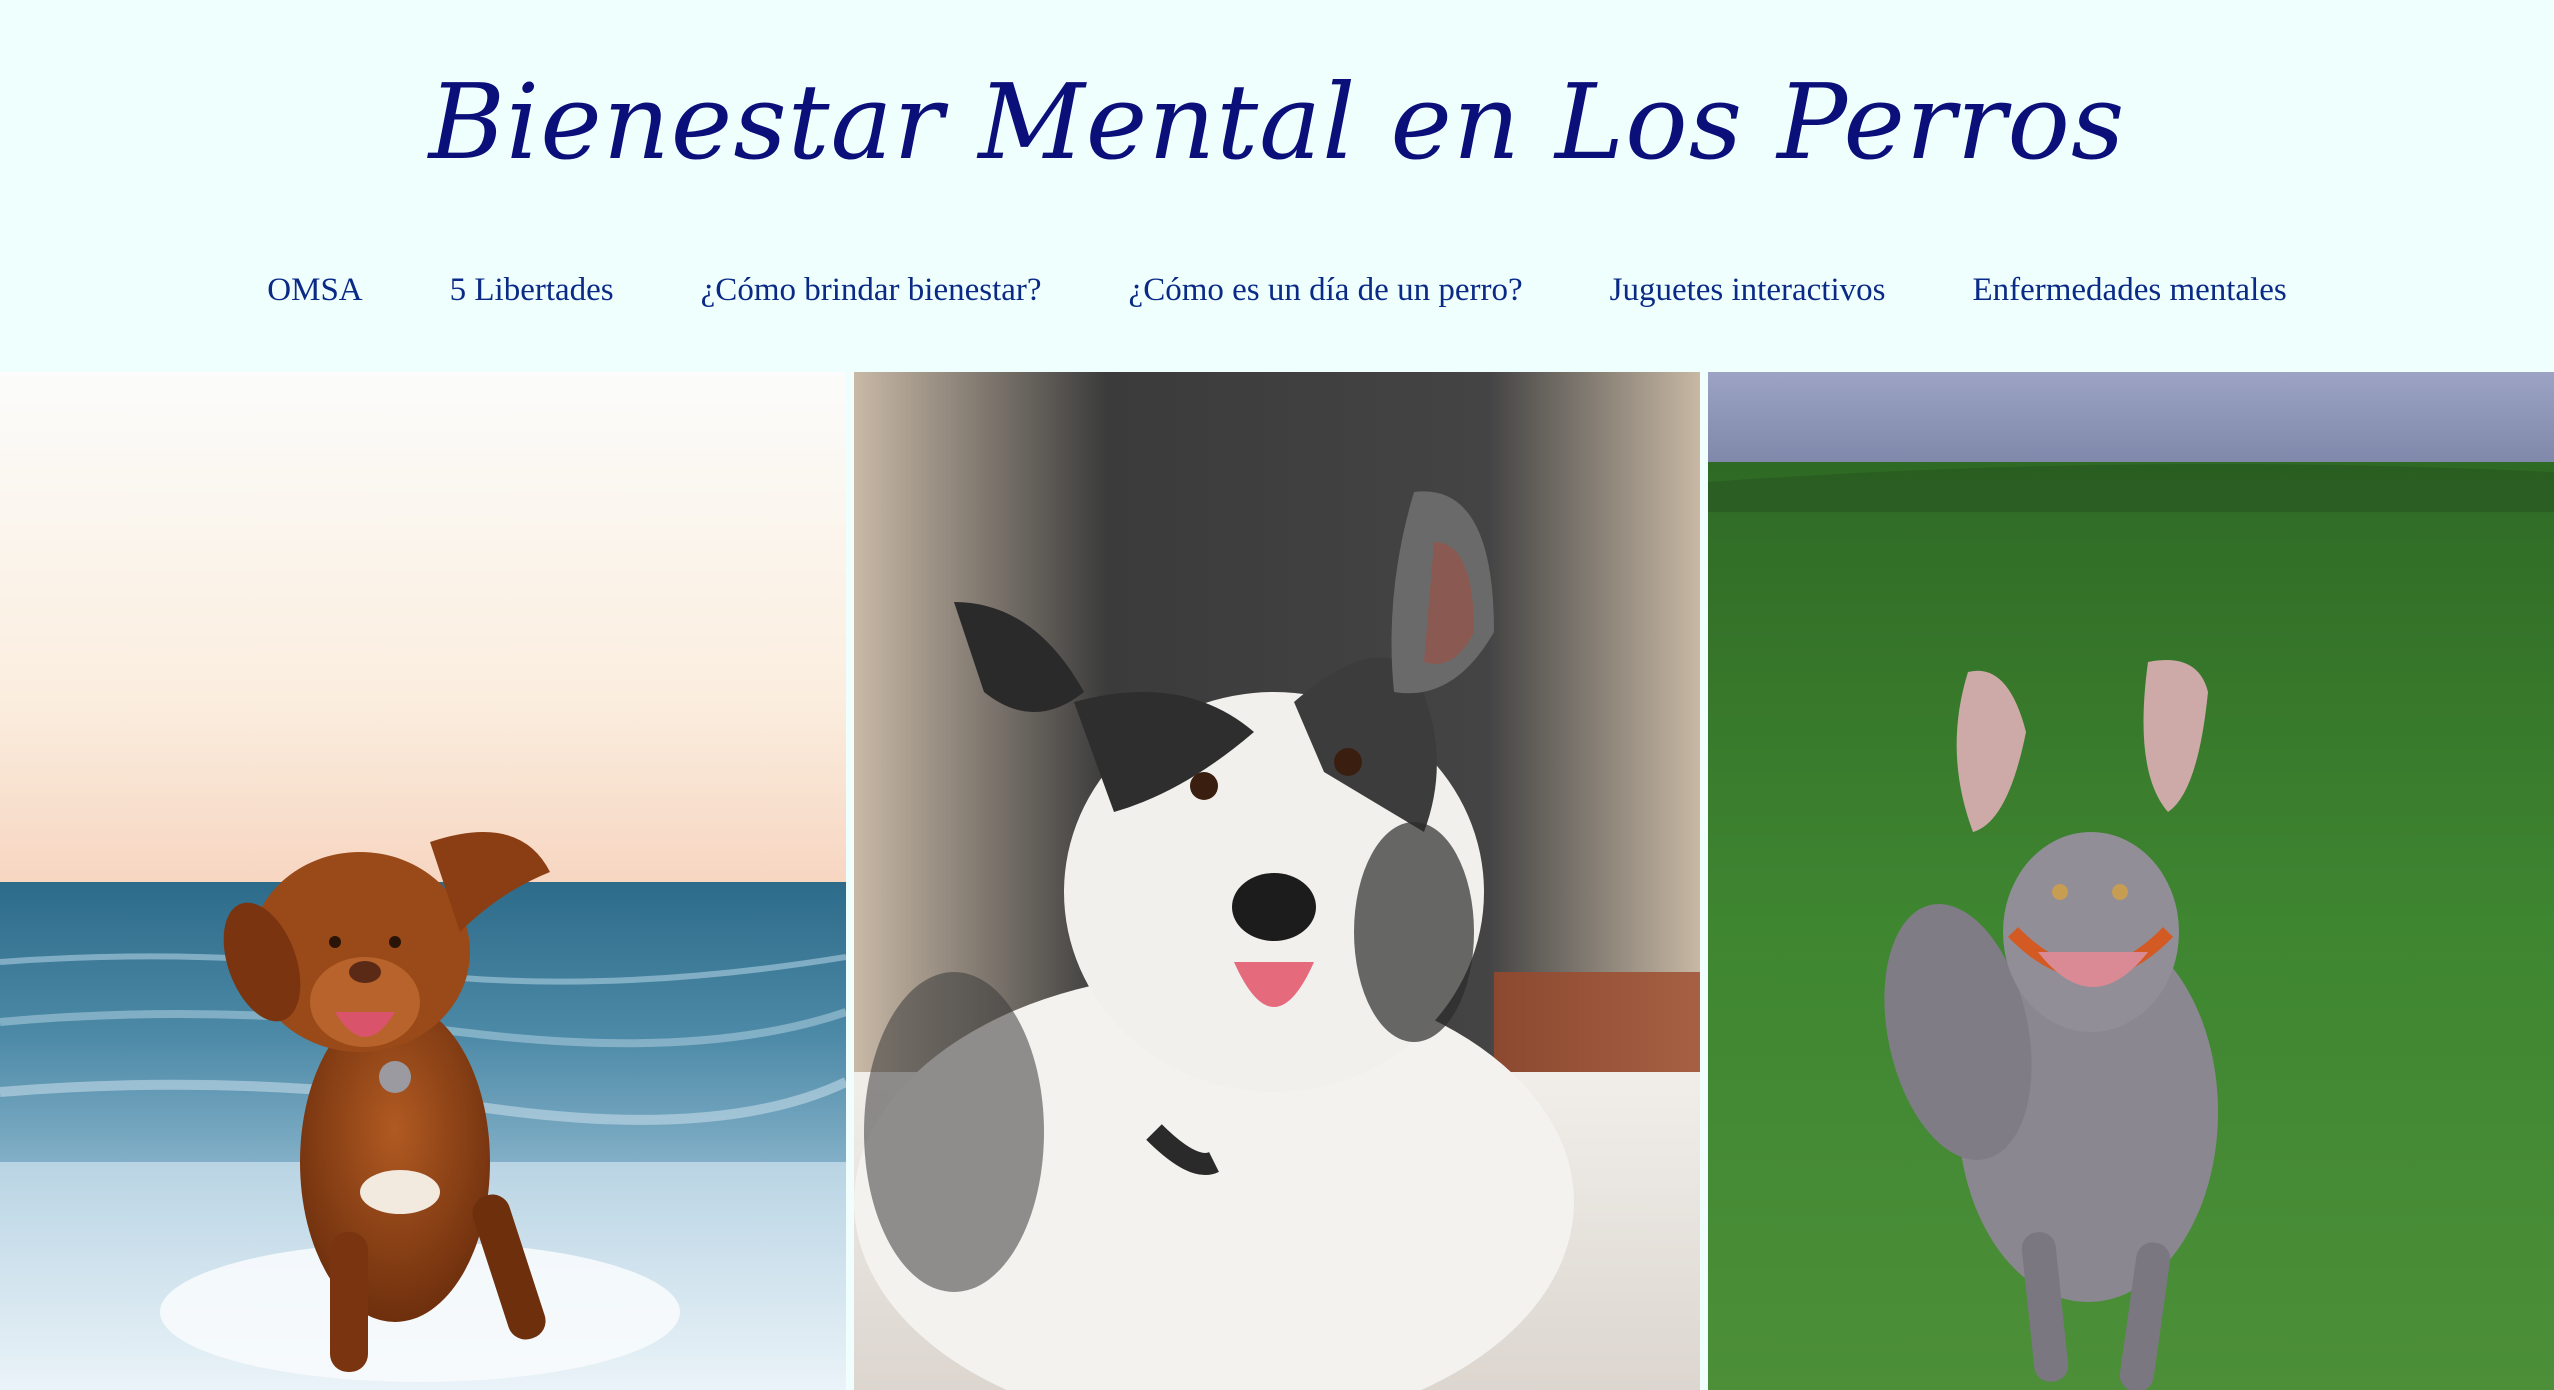 This screenshot has width=2554, height=1390. I want to click on nav-link-enfermedades-mentales: Enfermedades mentales, so click(2129, 290).